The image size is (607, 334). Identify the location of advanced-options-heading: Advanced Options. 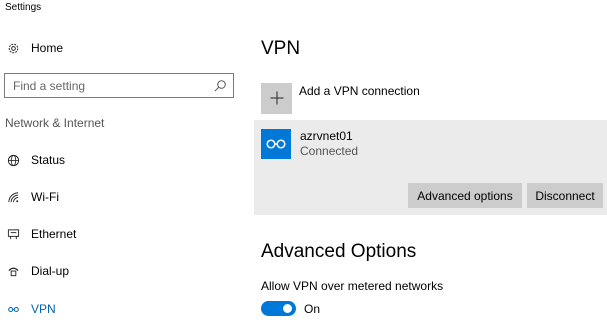
(339, 251).